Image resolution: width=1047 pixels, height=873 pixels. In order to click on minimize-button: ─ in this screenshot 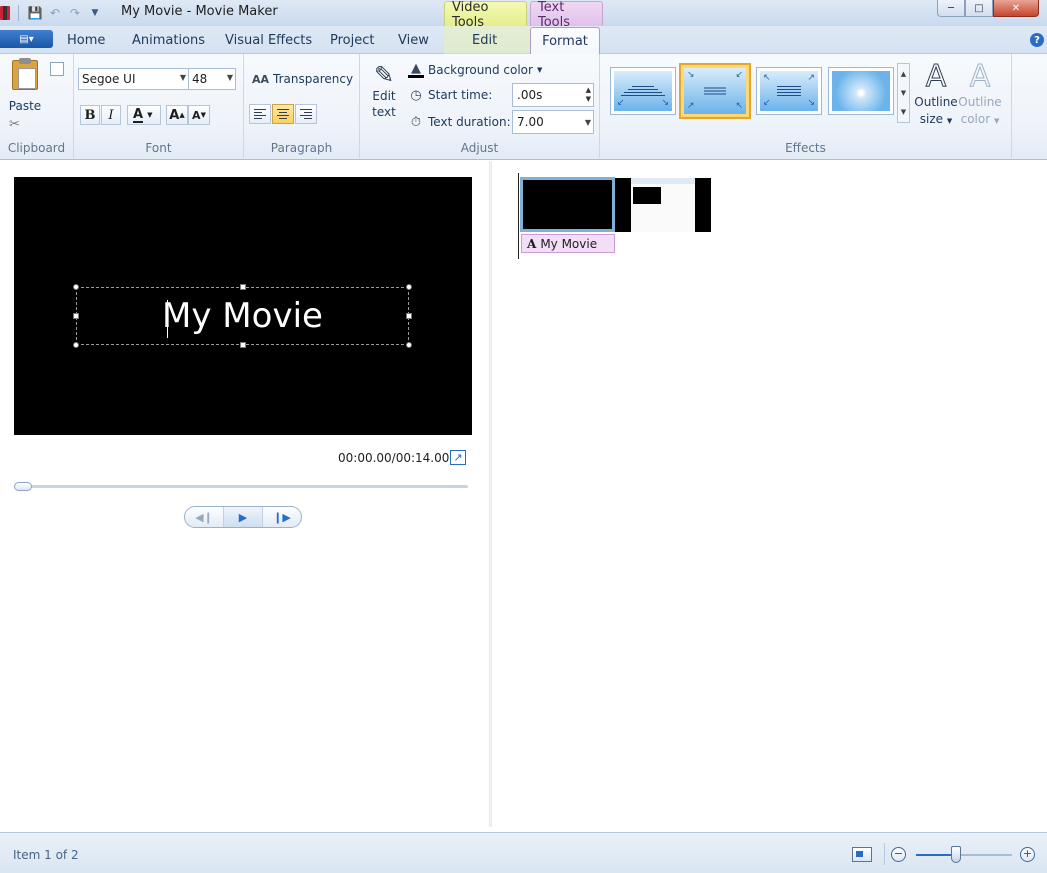, I will do `click(951, 8)`.